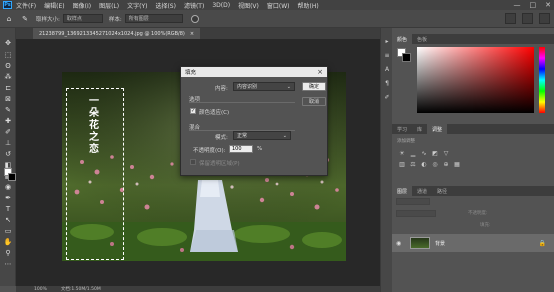  What do you see at coordinates (8, 43) in the screenshot?
I see `move-tool-icon: ✥` at bounding box center [8, 43].